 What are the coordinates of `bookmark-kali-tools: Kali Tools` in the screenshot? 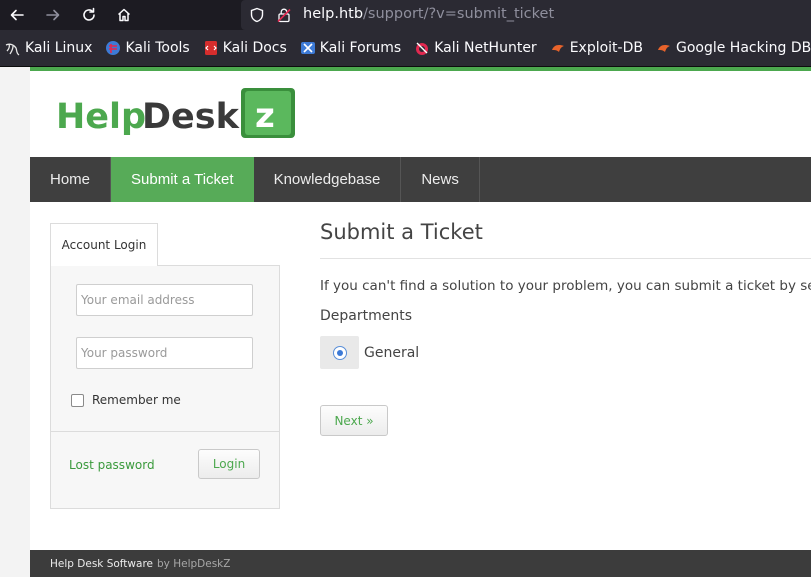 It's located at (147, 48).